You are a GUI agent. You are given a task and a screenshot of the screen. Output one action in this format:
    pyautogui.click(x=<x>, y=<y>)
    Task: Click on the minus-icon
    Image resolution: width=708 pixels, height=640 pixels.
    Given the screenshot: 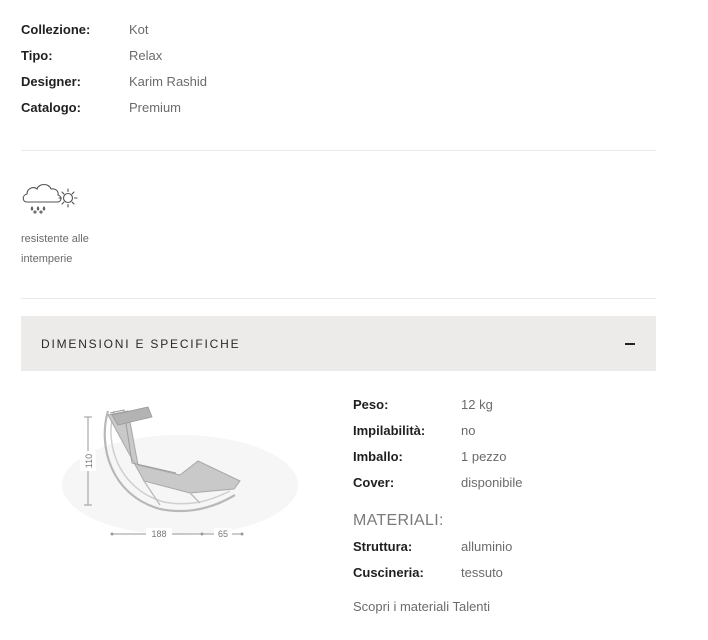 What is the action you would take?
    pyautogui.click(x=630, y=343)
    